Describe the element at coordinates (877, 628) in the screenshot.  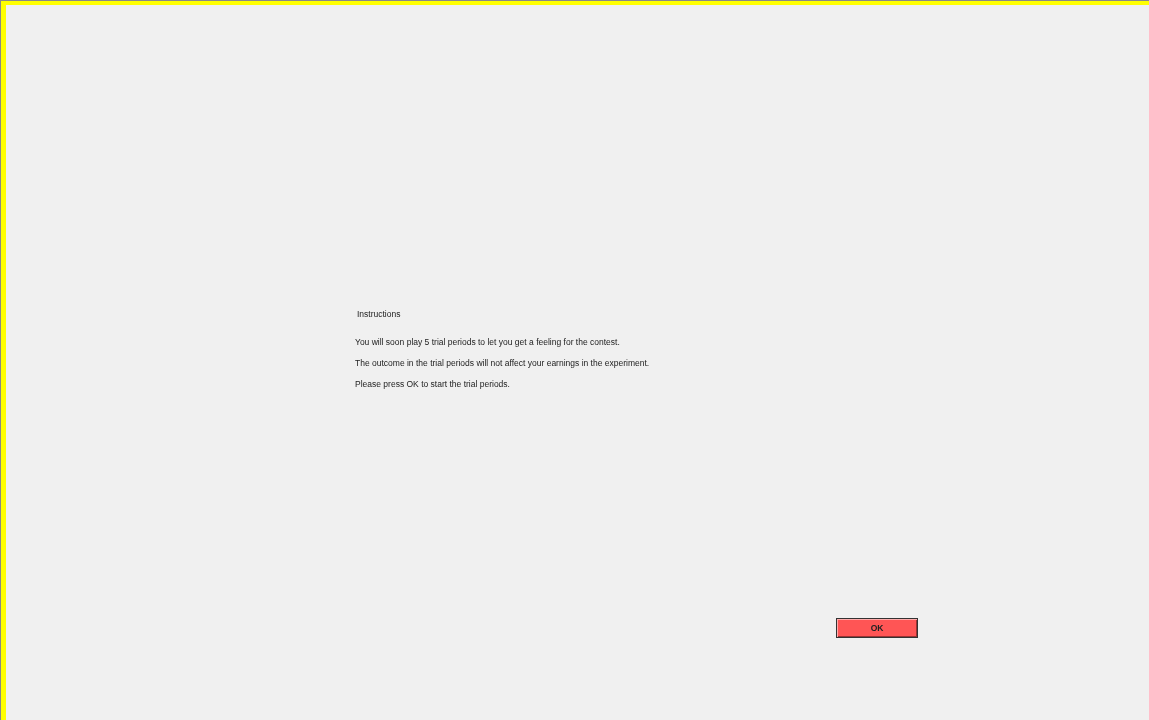
I see `ok-button: OK` at that location.